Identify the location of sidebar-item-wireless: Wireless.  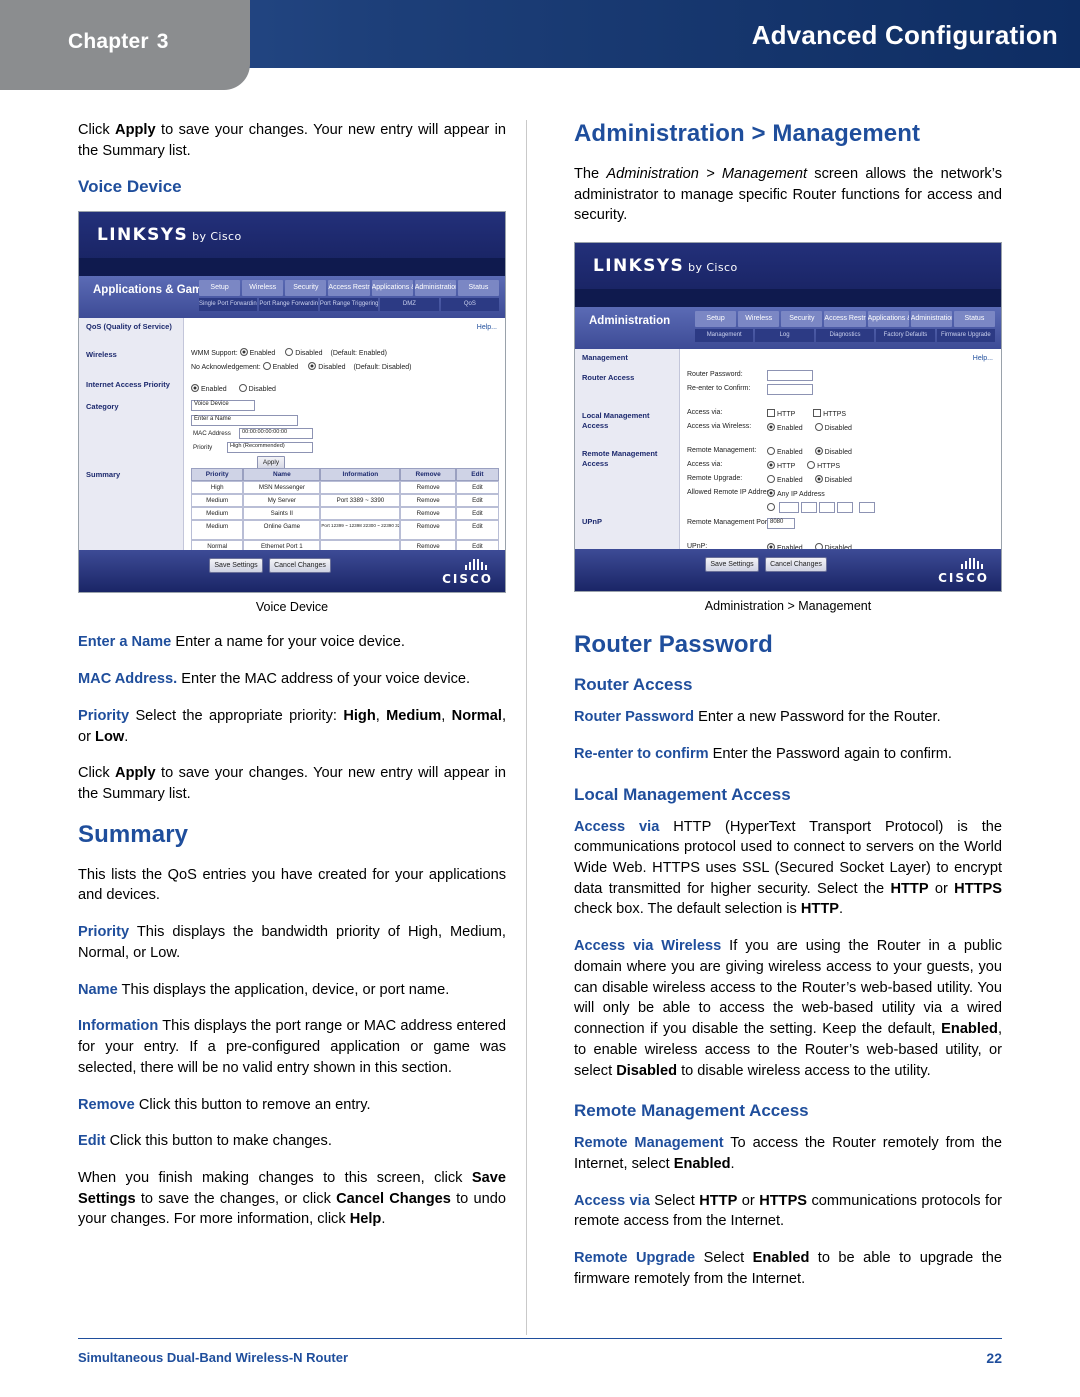
(101, 355).